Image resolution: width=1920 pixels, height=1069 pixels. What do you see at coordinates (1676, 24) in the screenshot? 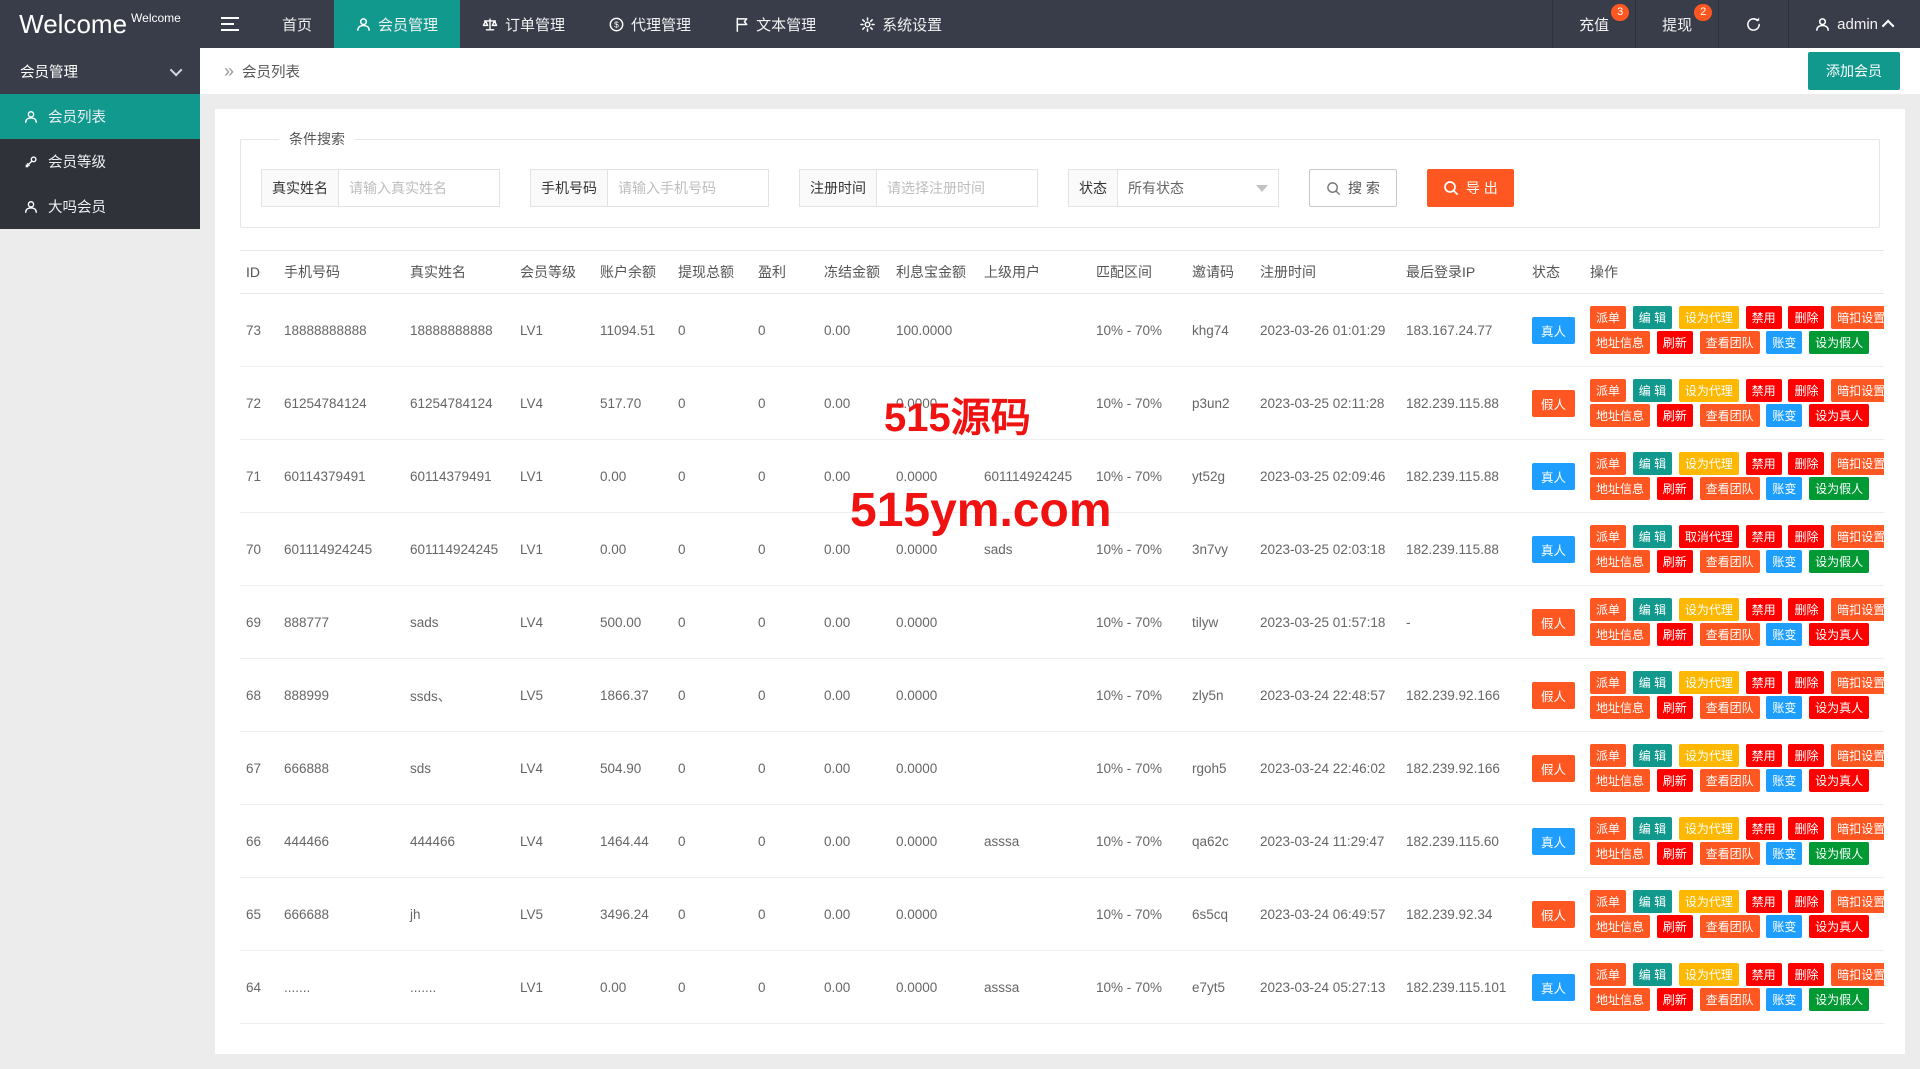
I see `withdraw-button: 提现 2` at bounding box center [1676, 24].